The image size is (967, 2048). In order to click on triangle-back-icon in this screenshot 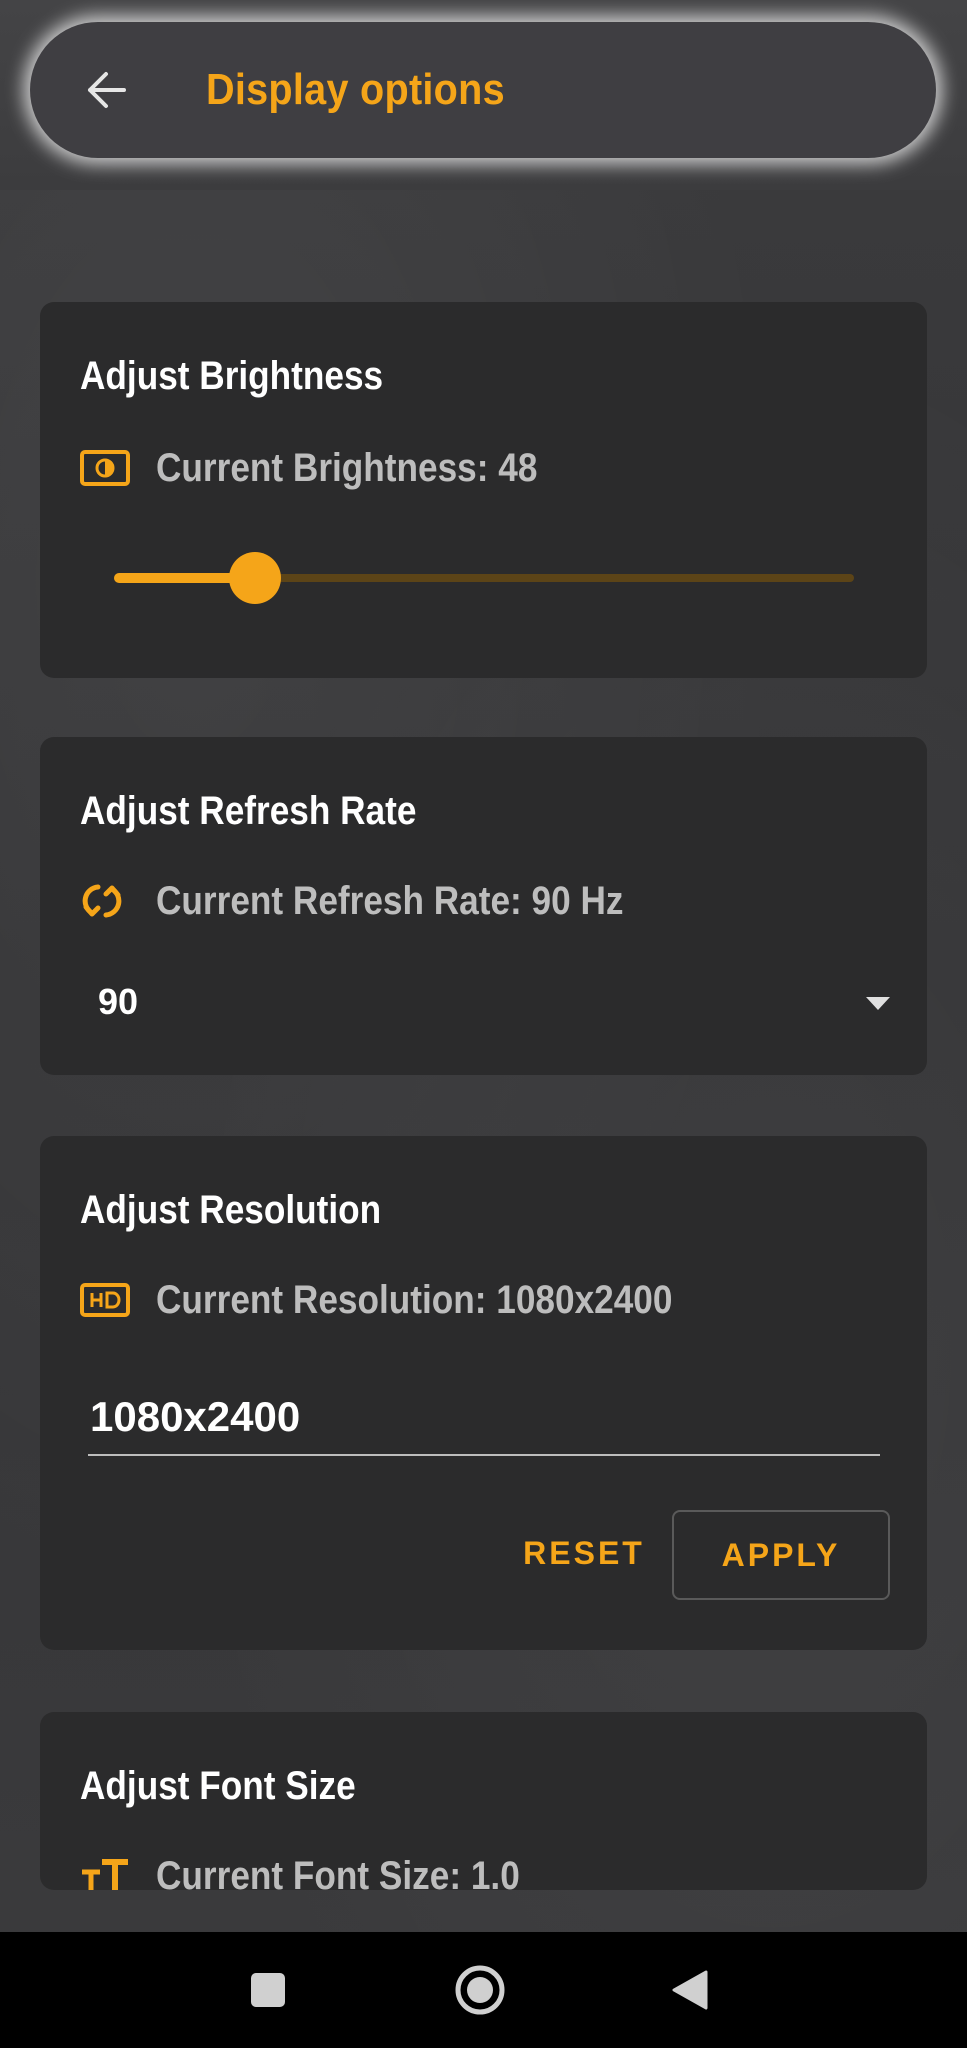, I will do `click(690, 1990)`.